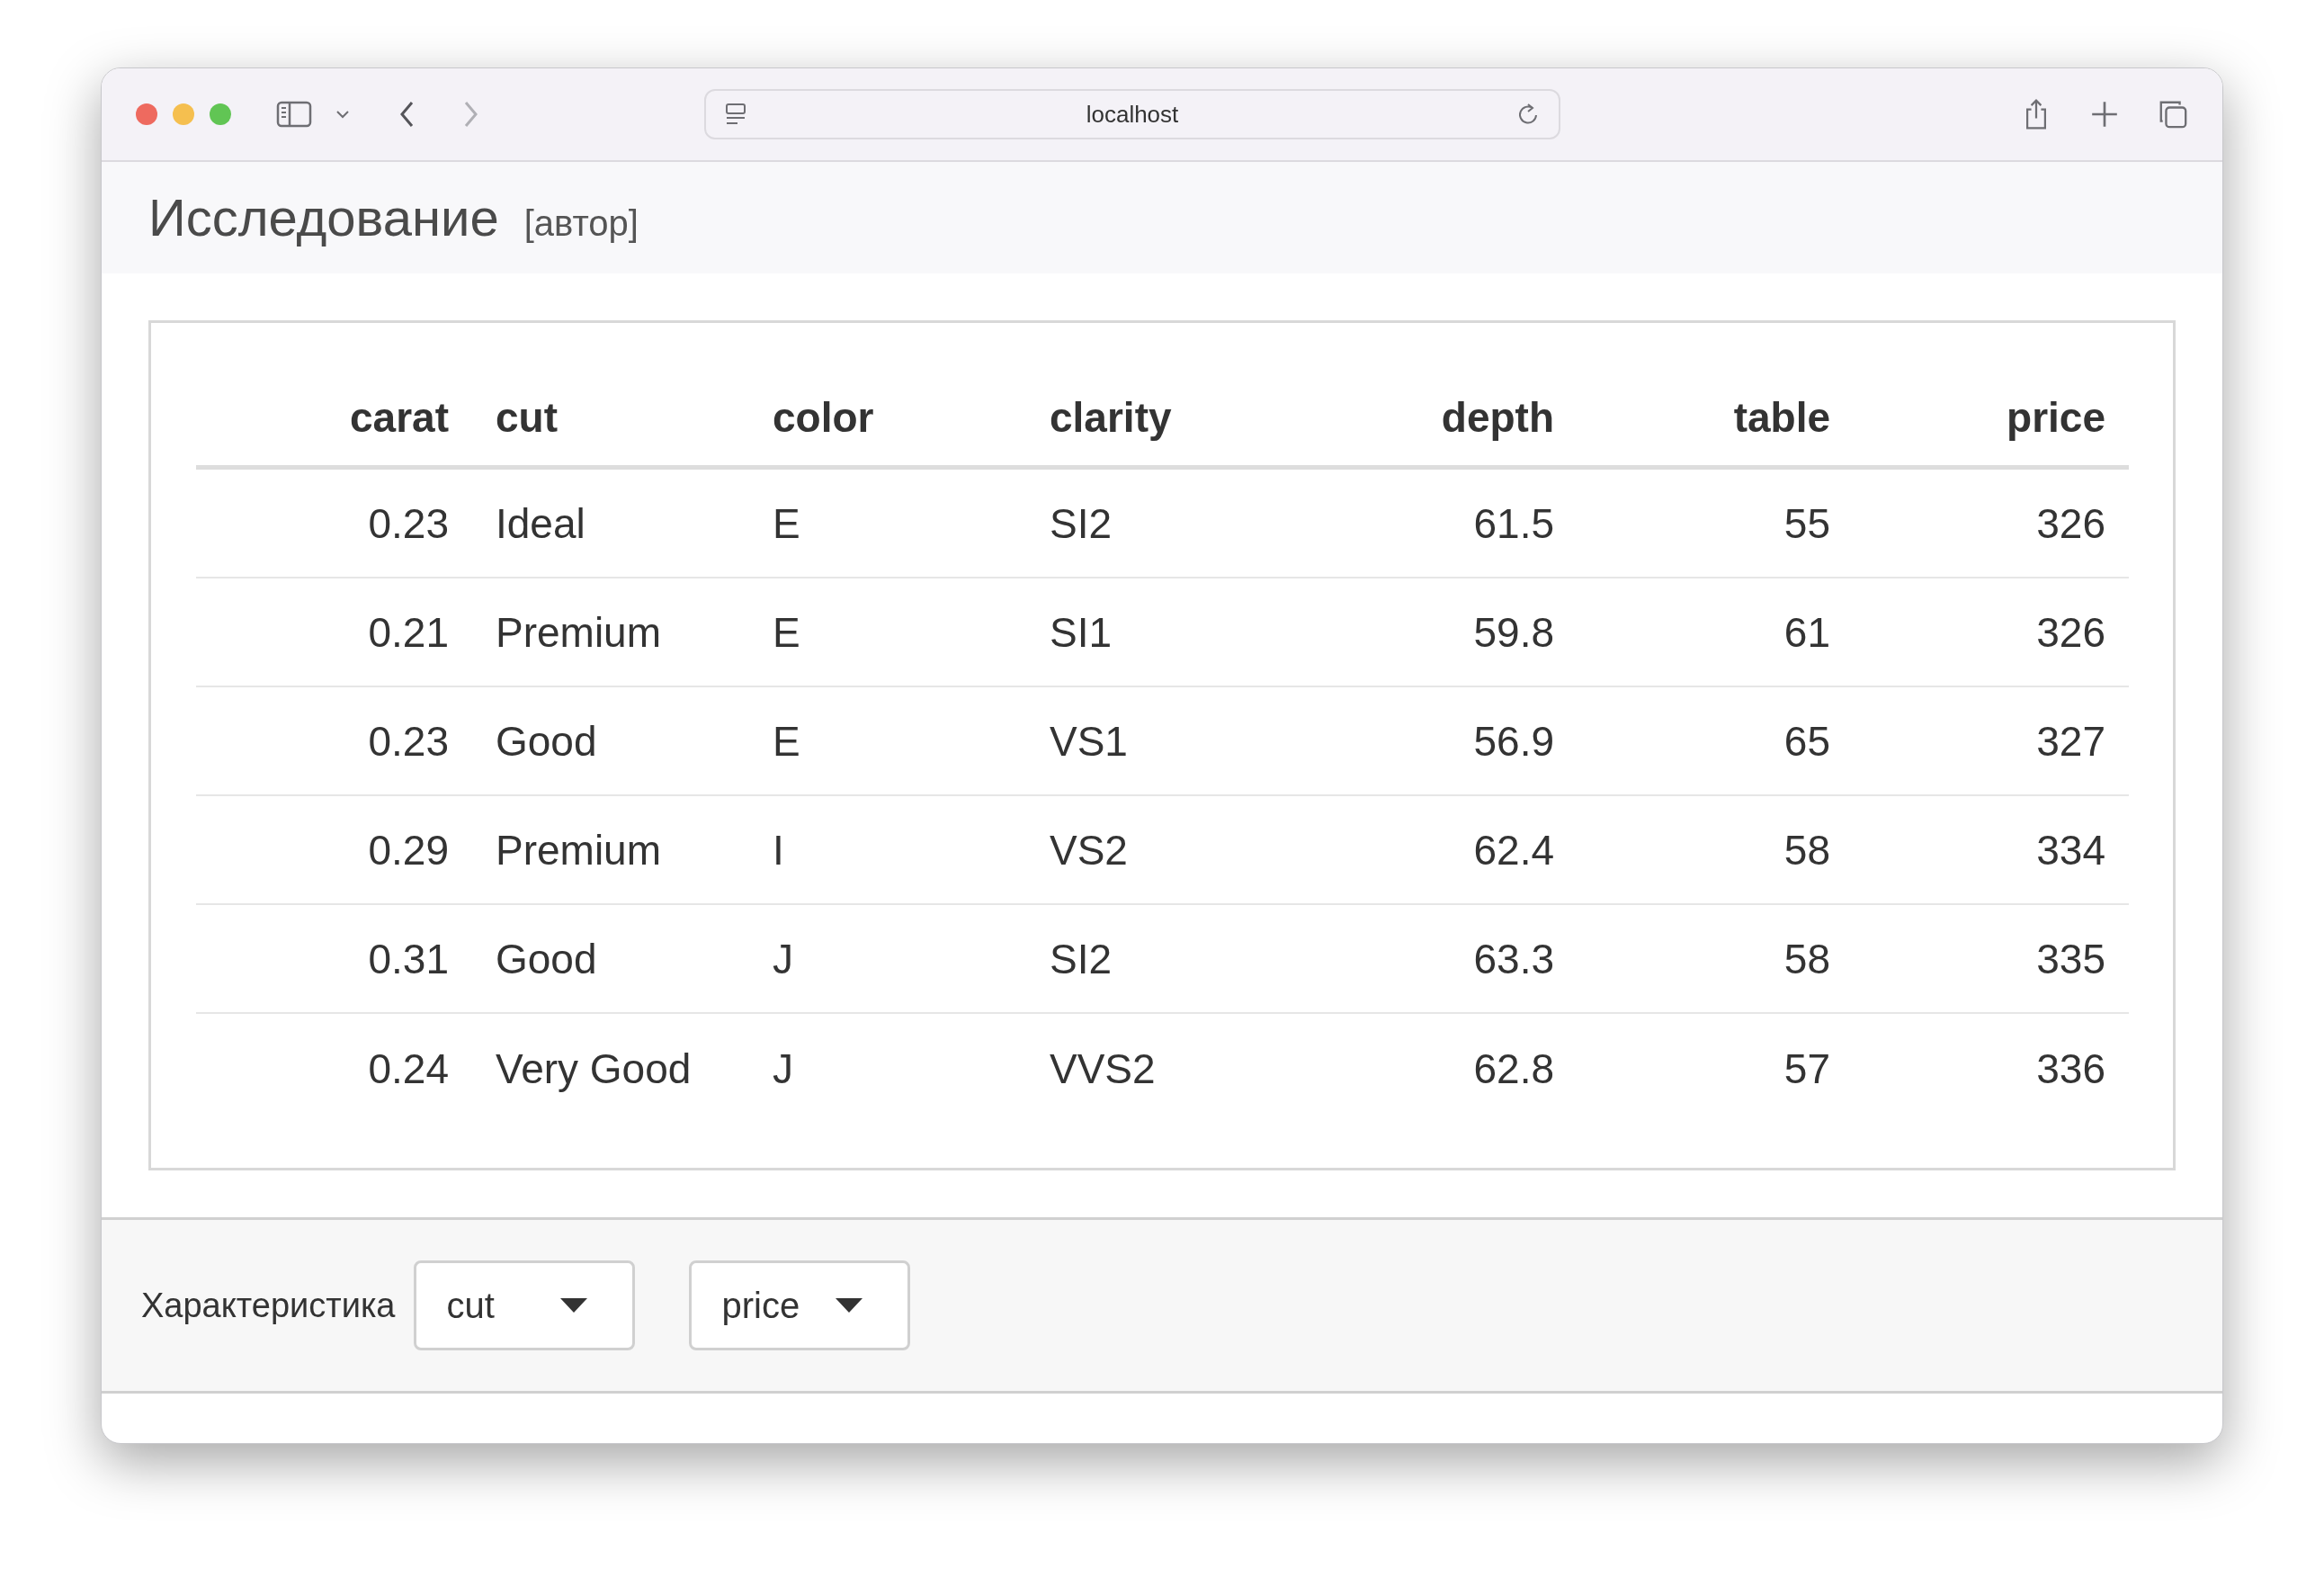  Describe the element at coordinates (1807, 1069) in the screenshot. I see `table-cell-text: 57` at that location.